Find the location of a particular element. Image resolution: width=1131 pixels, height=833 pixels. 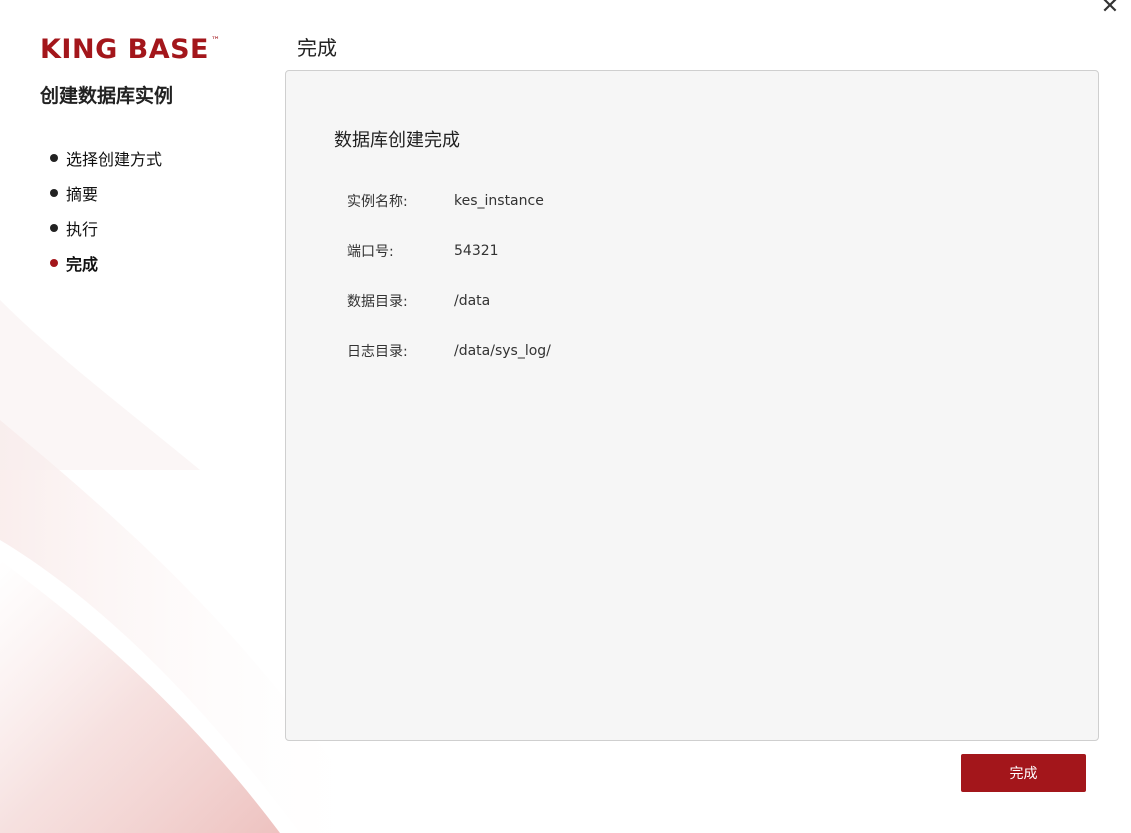

info-label: 日志目录: is located at coordinates (377, 352).